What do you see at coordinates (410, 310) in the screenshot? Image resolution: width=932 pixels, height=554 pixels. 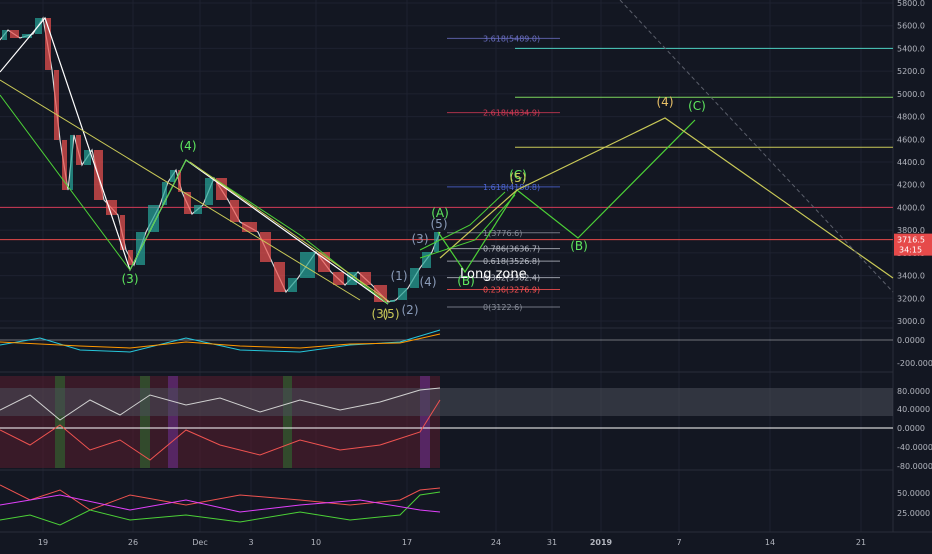 I see `wave-label: (2)` at bounding box center [410, 310].